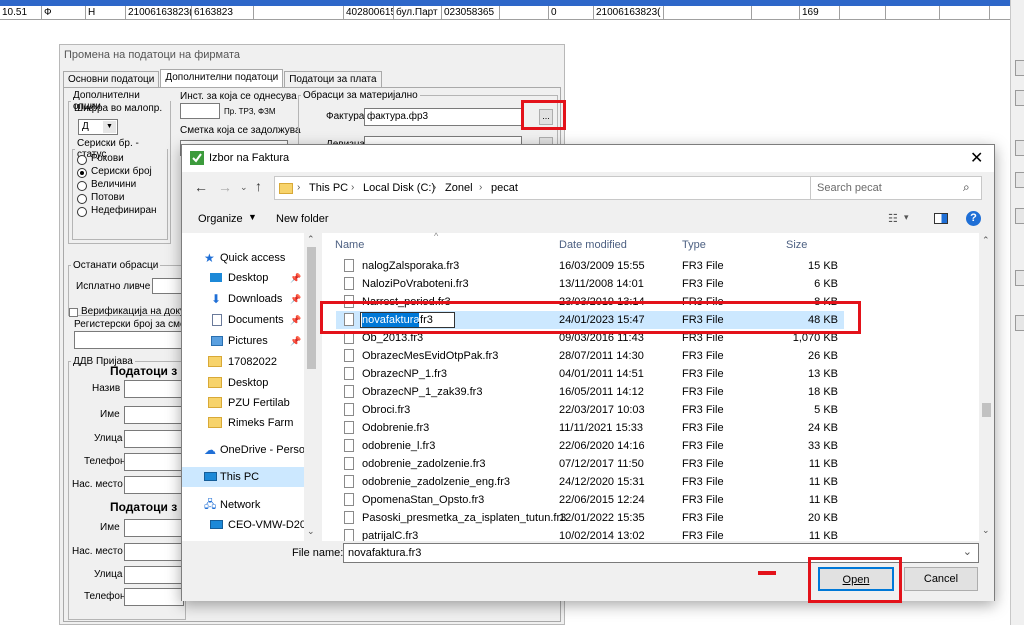 Image resolution: width=1024 pixels, height=625 pixels. I want to click on nav-pictures: Pictures 📌, so click(243, 341).